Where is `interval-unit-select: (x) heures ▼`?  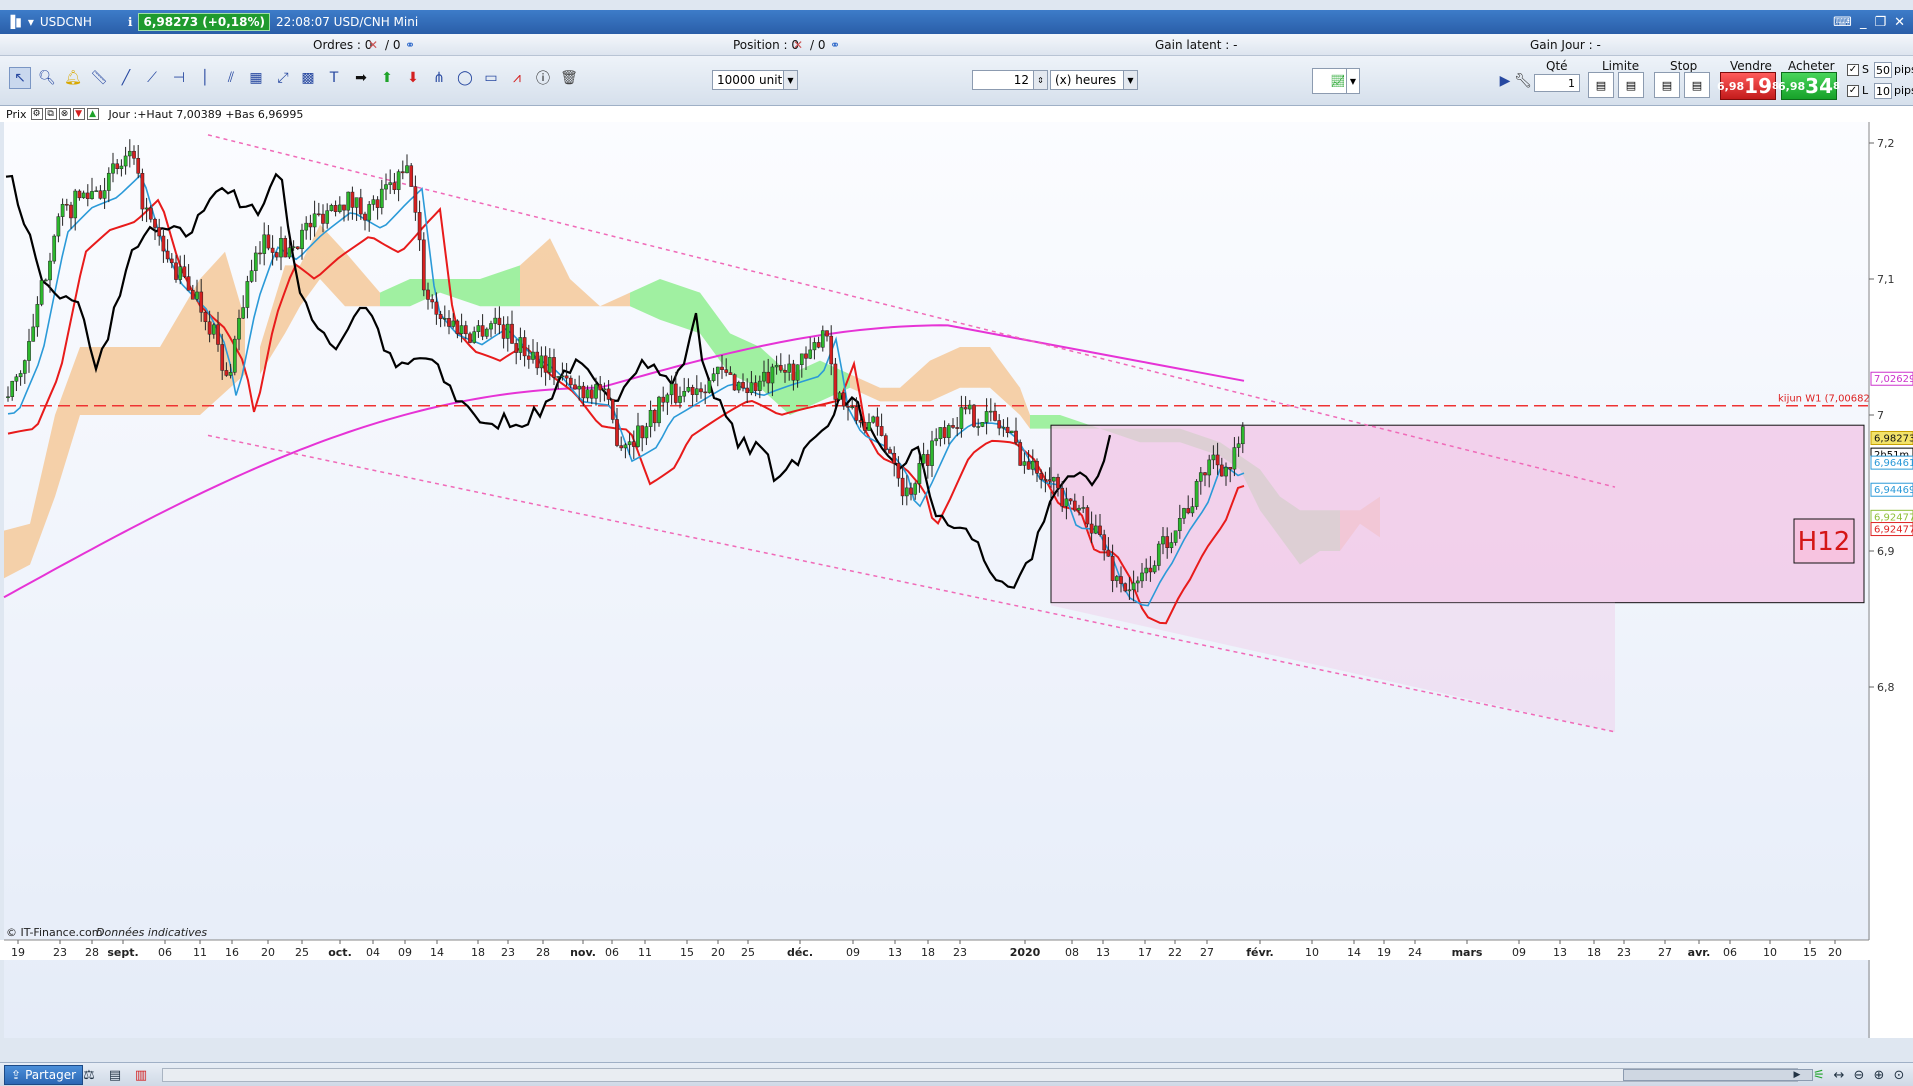
interval-unit-select: (x) heures ▼ is located at coordinates (1094, 80).